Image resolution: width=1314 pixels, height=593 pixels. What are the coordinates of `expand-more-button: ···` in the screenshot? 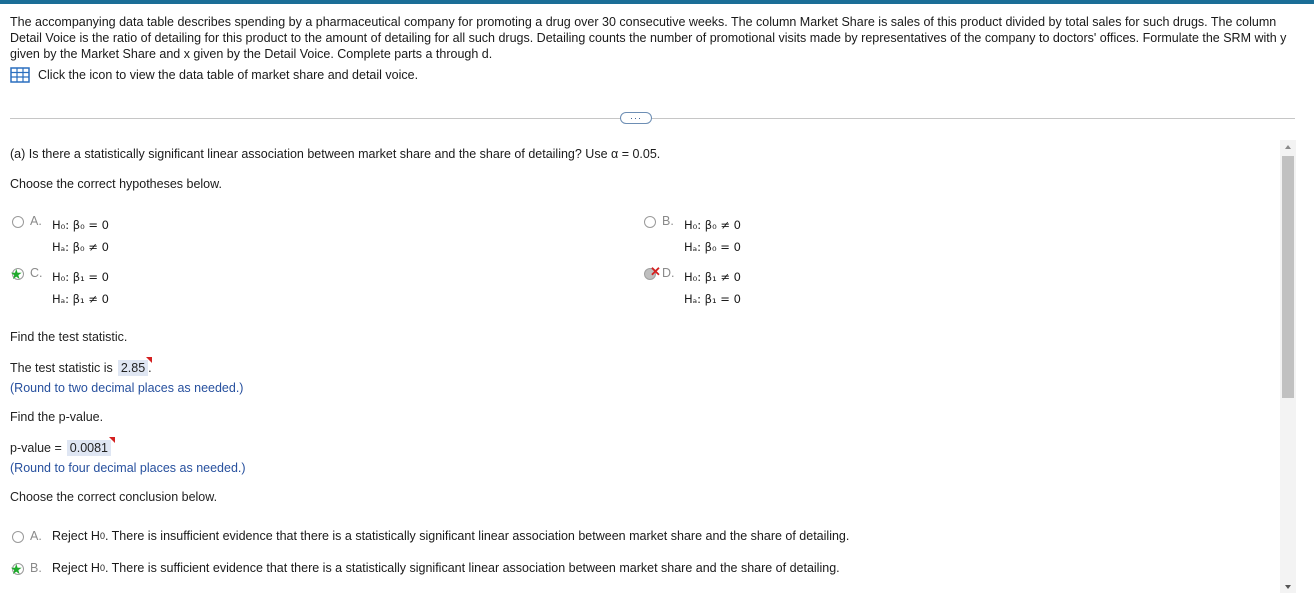 It's located at (636, 118).